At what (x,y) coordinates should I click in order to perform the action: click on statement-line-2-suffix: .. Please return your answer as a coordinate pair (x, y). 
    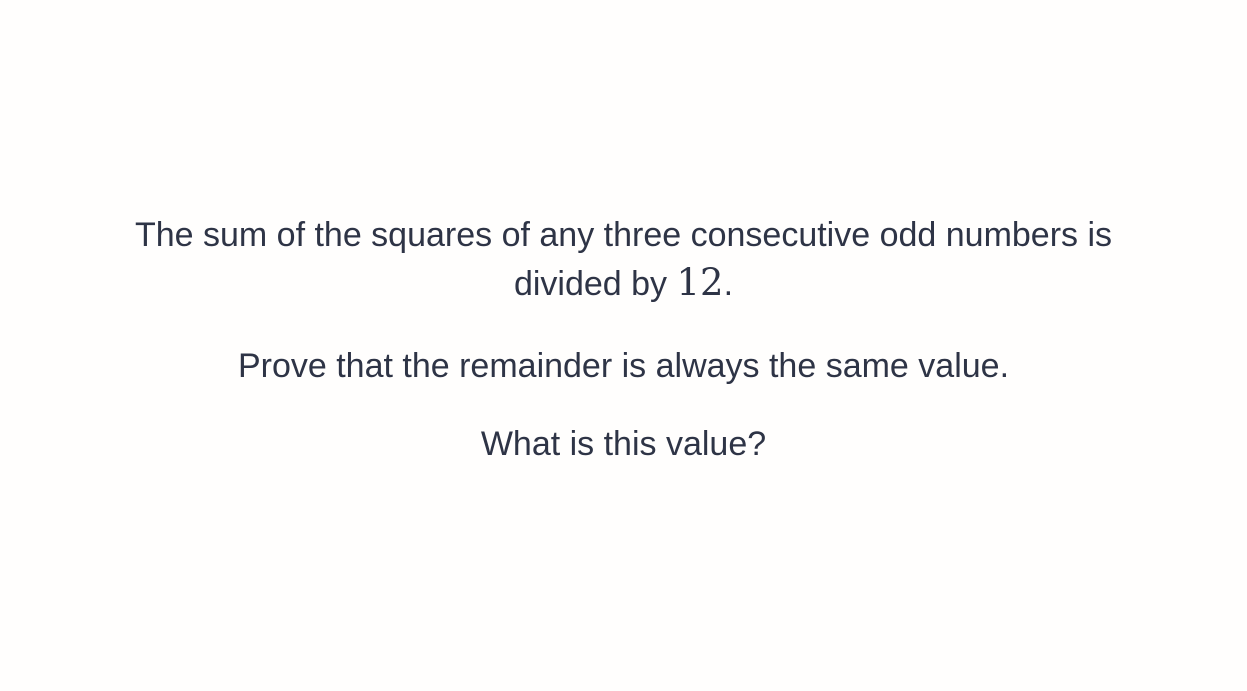
    Looking at the image, I should click on (728, 284).